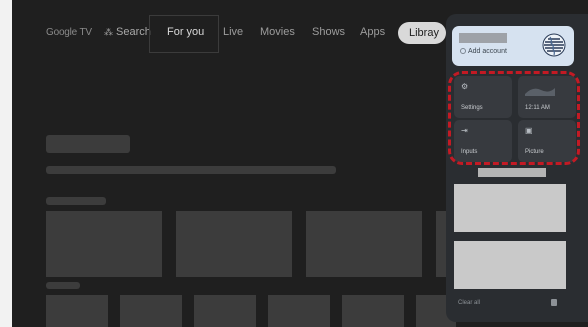 The height and width of the screenshot is (327, 588). I want to click on trash-icon, so click(554, 302).